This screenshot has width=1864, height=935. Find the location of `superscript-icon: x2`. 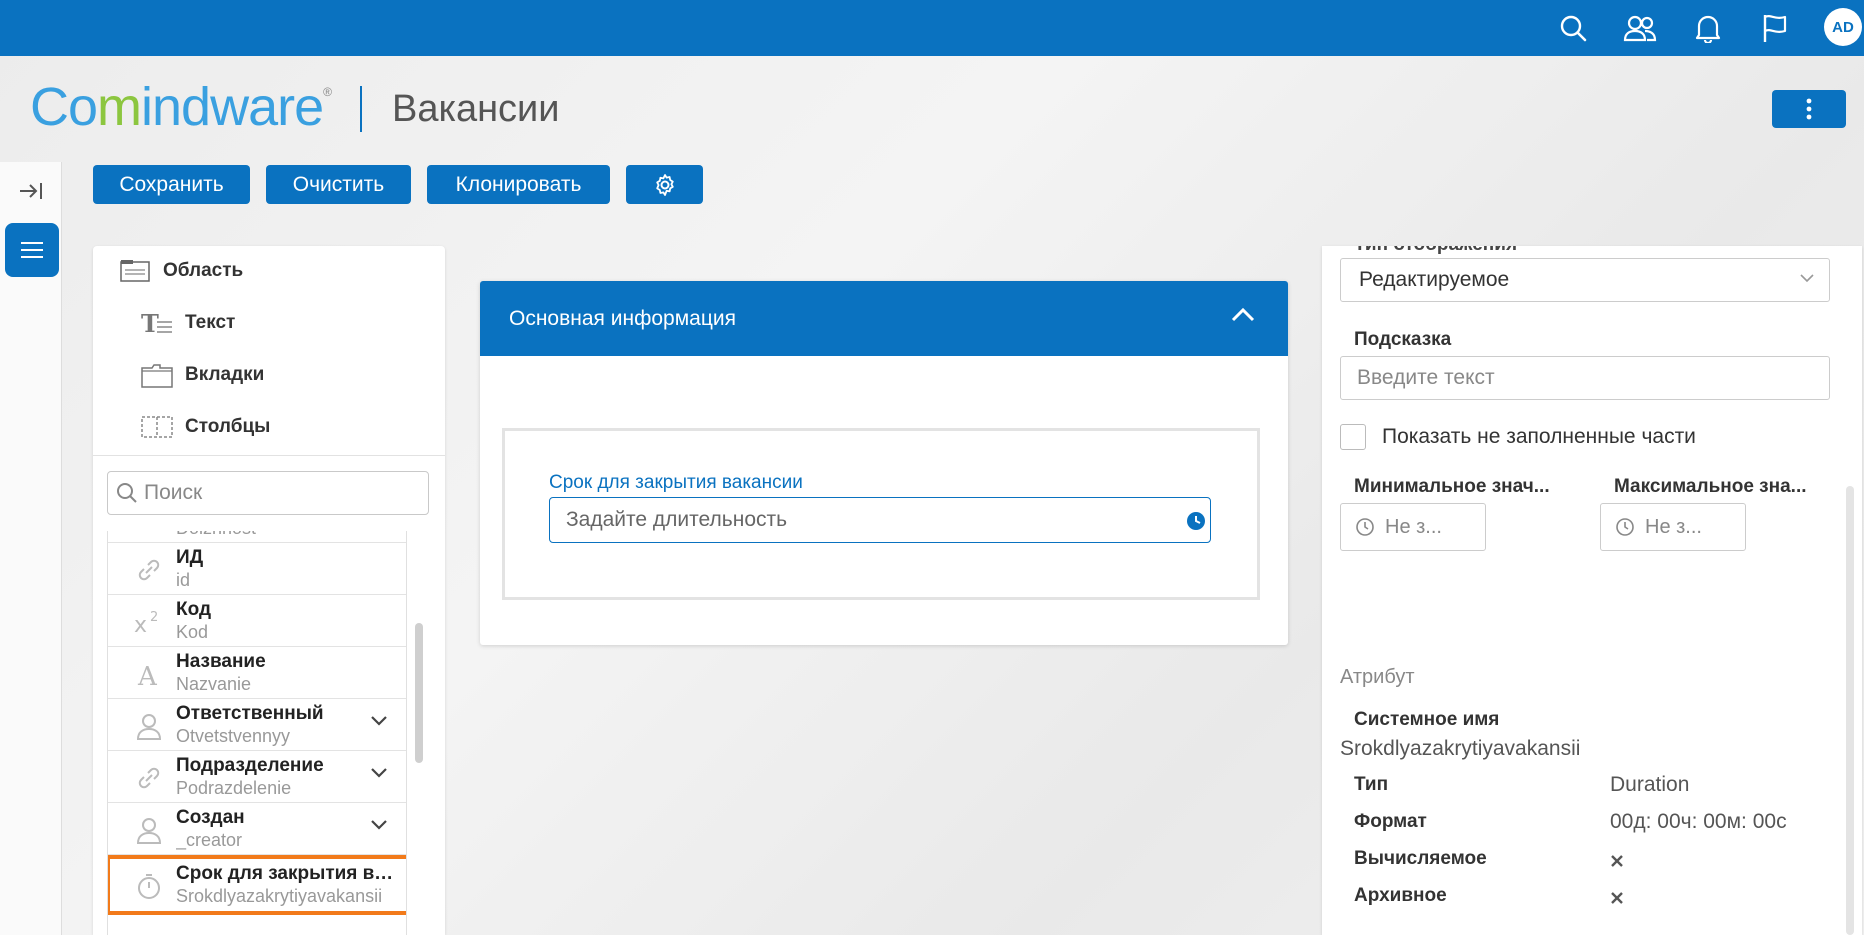

superscript-icon: x2 is located at coordinates (149, 622).